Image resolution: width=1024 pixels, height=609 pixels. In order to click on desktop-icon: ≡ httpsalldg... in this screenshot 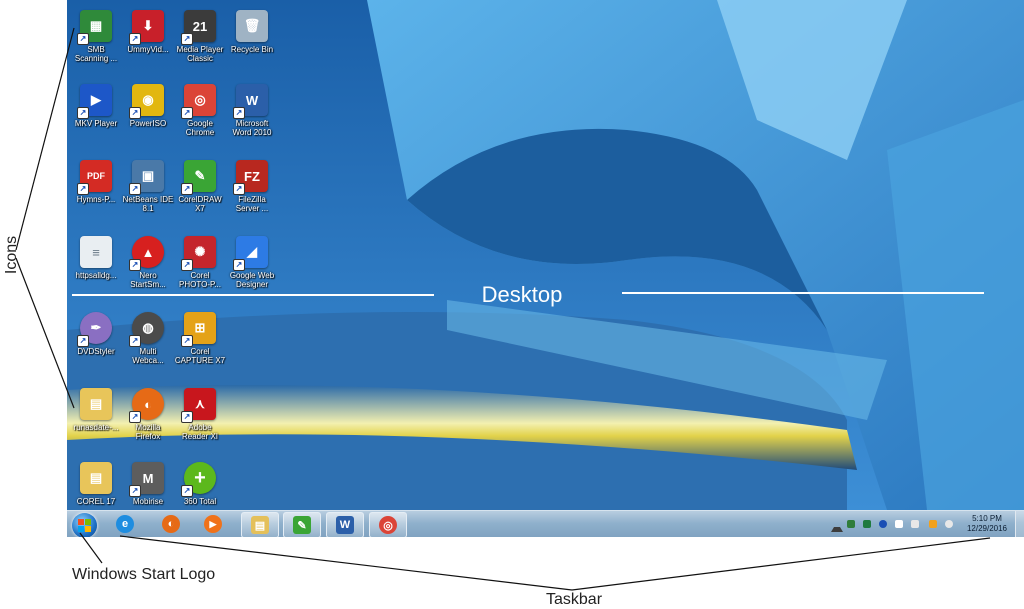, I will do `click(96, 258)`.